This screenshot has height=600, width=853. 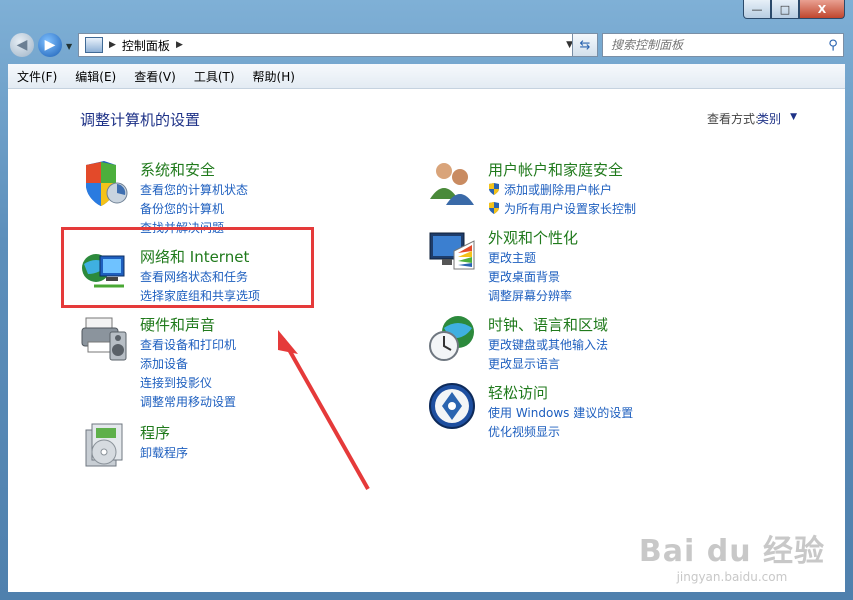 I want to click on watermark-url: jingyan.baidu.com, so click(x=732, y=577).